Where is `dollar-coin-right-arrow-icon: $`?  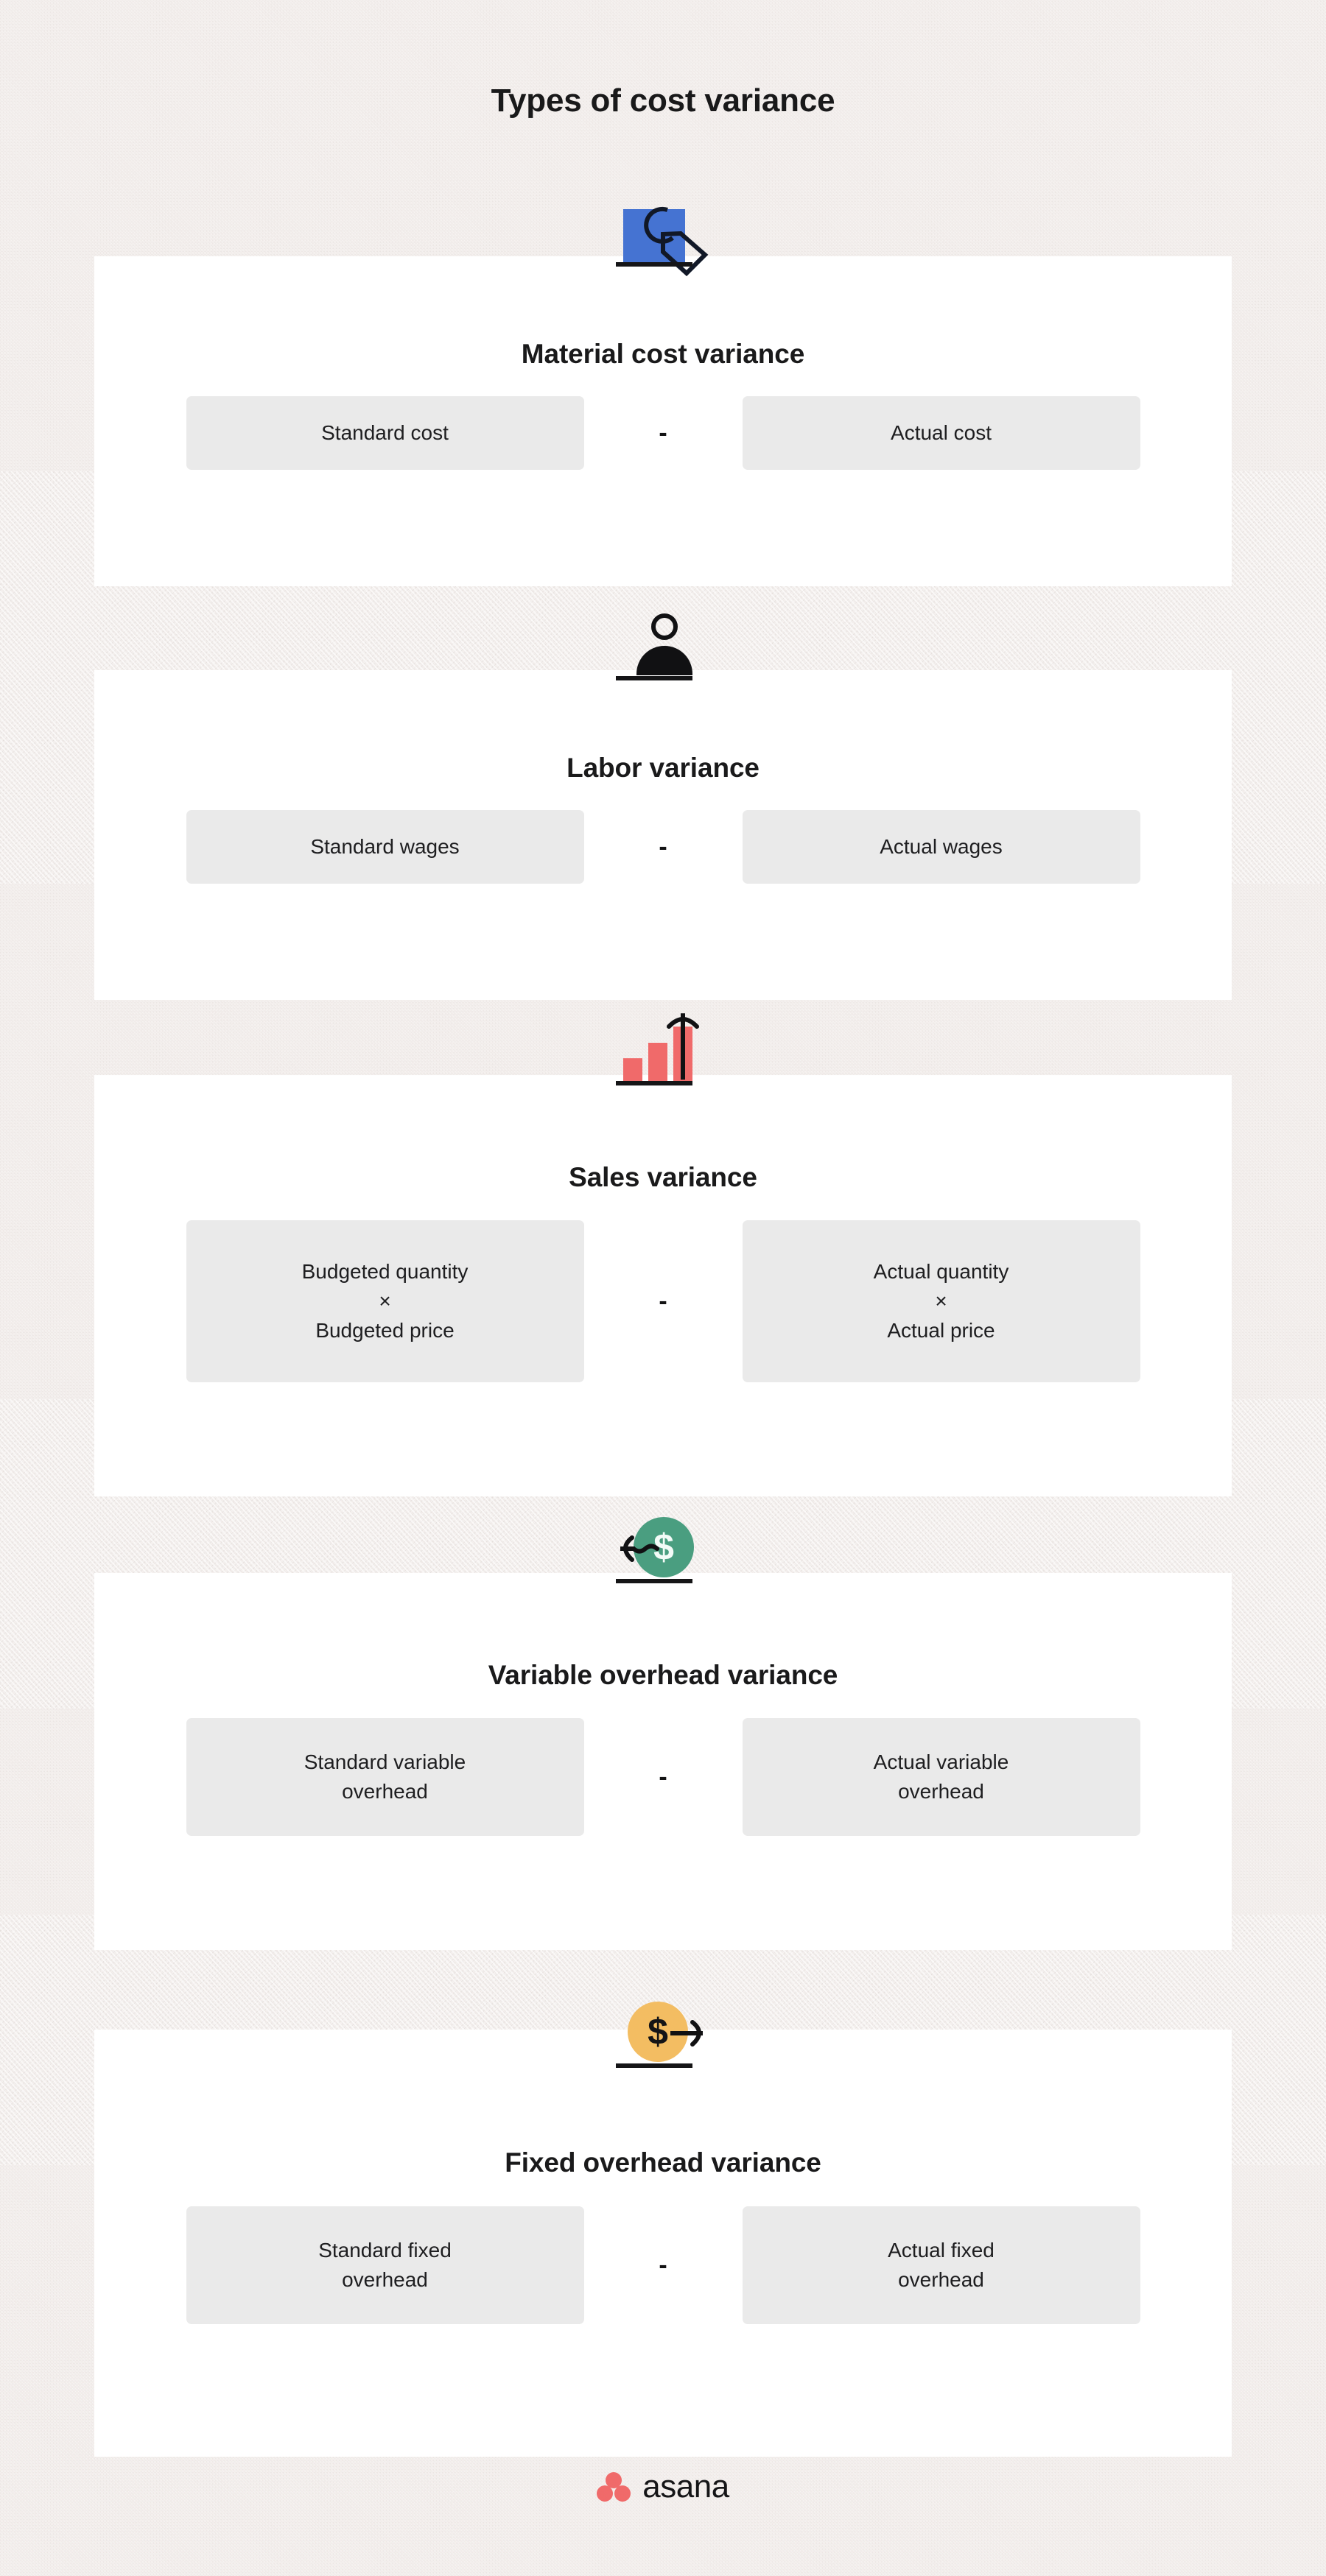
dollar-coin-right-arrow-icon: $ is located at coordinates (663, 2035).